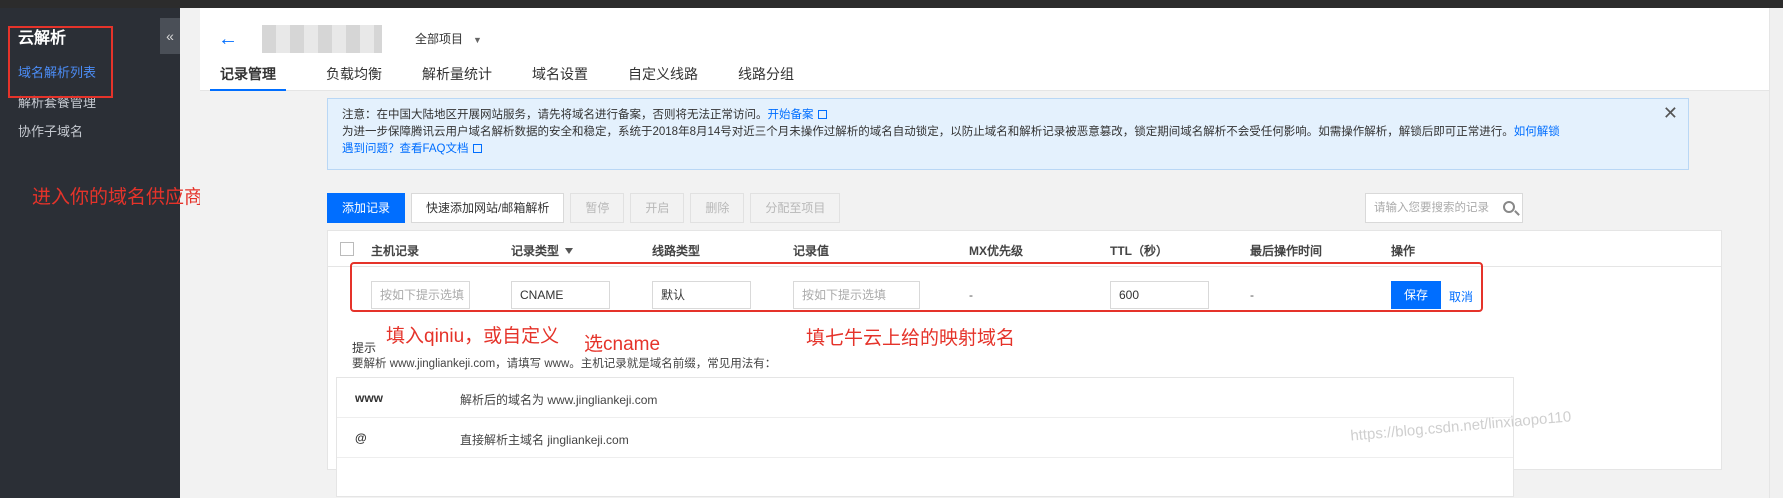 This screenshot has width=1783, height=498. What do you see at coordinates (535, 251) in the screenshot?
I see `th-type-label: 记录类型` at bounding box center [535, 251].